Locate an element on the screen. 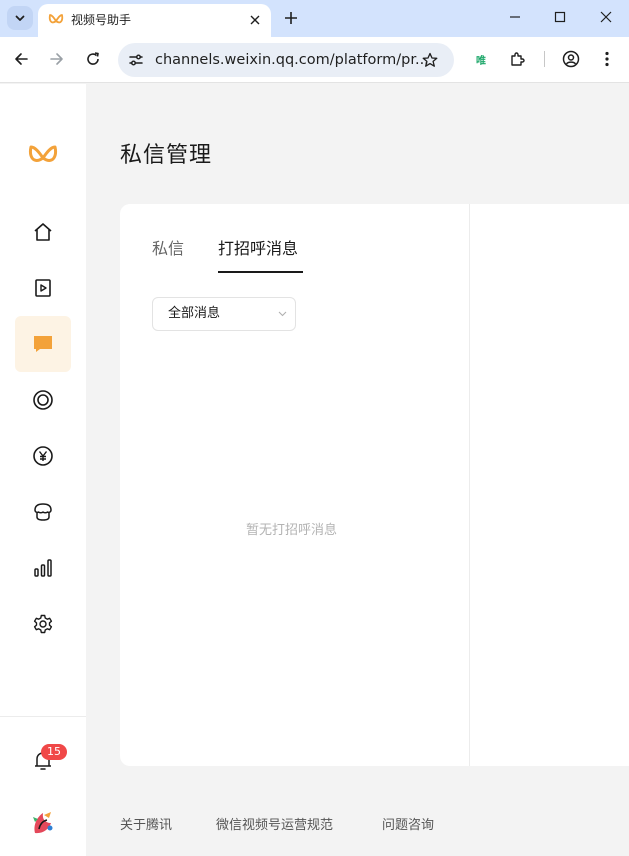 Image resolution: width=629 pixels, height=856 pixels. tab-search-button is located at coordinates (20, 18).